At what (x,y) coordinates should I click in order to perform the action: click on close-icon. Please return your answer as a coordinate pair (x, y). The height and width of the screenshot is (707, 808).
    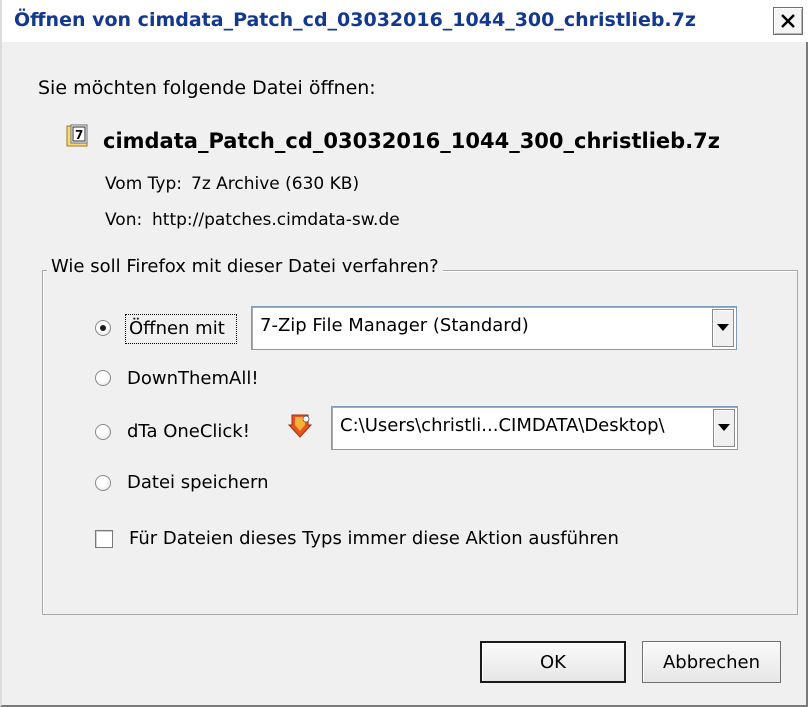
    Looking at the image, I should click on (788, 21).